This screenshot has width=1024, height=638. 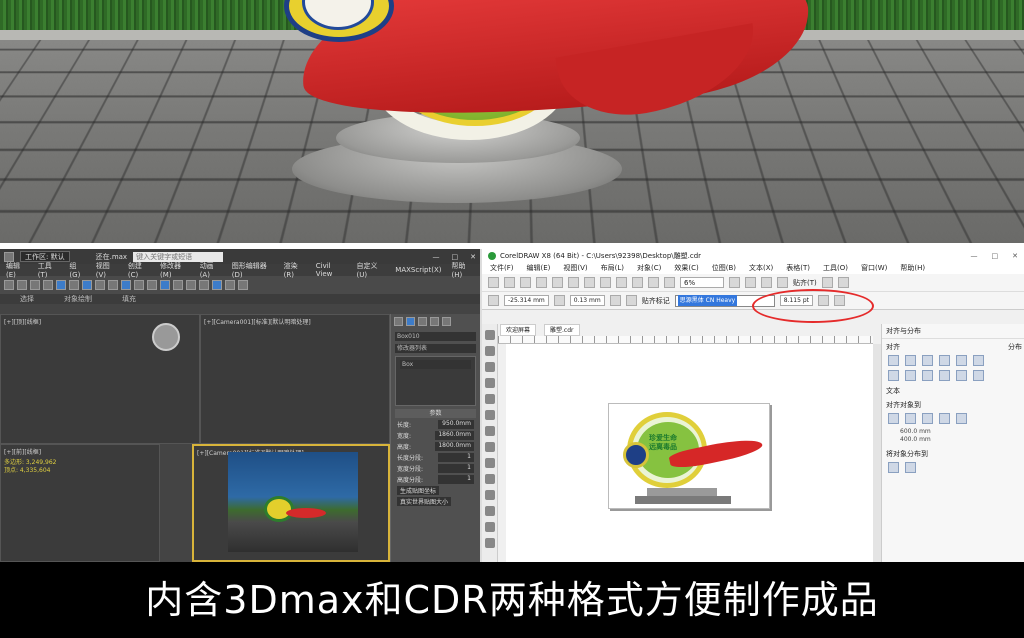 I want to click on active-objects-icon, so click(x=893, y=418).